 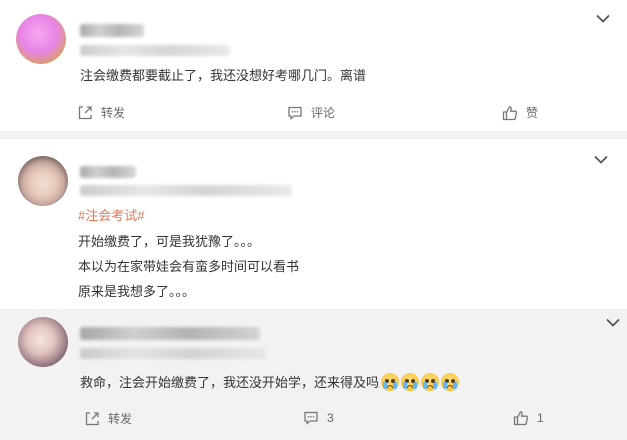 I want to click on comment-text: 注会缴费都要截止了，我还没想好考哪几门。离谱, so click(x=223, y=75).